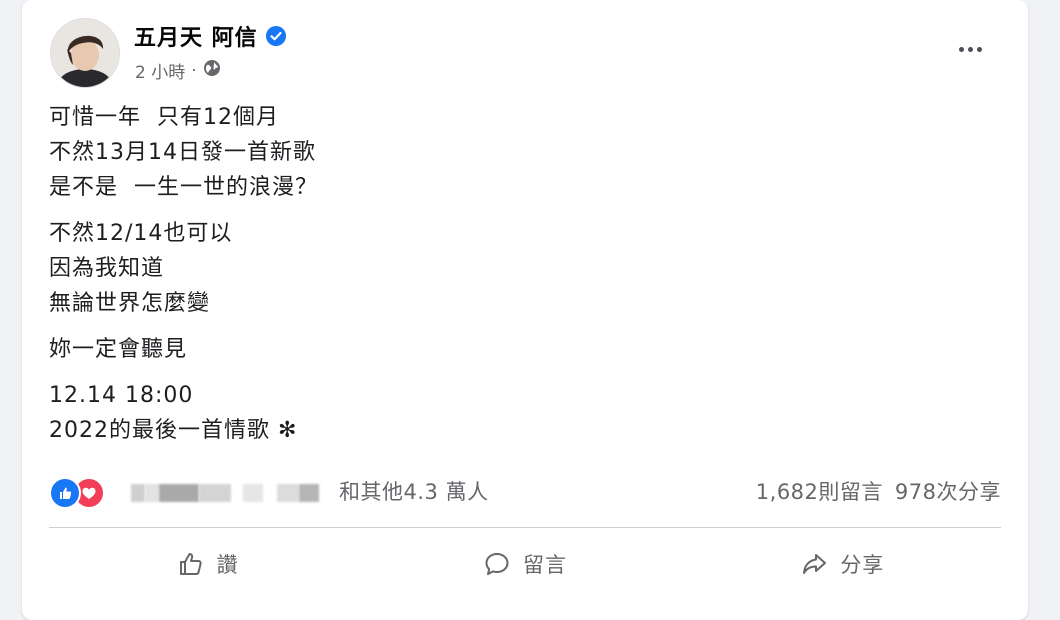  Describe the element at coordinates (544, 565) in the screenshot. I see `comment-button-label: 留言` at that location.